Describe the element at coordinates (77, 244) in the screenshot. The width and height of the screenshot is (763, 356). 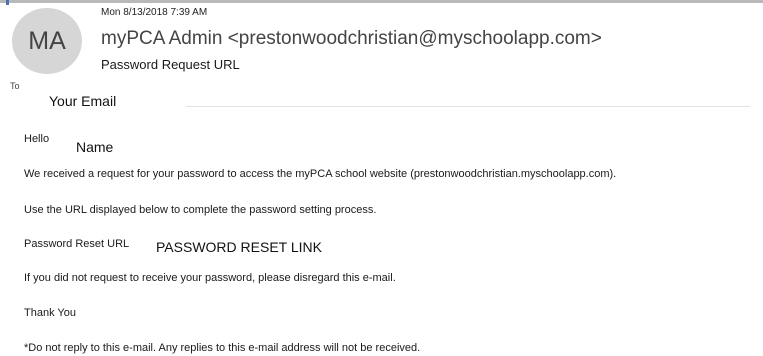
I see `reset-url-label: Password Reset URL` at that location.